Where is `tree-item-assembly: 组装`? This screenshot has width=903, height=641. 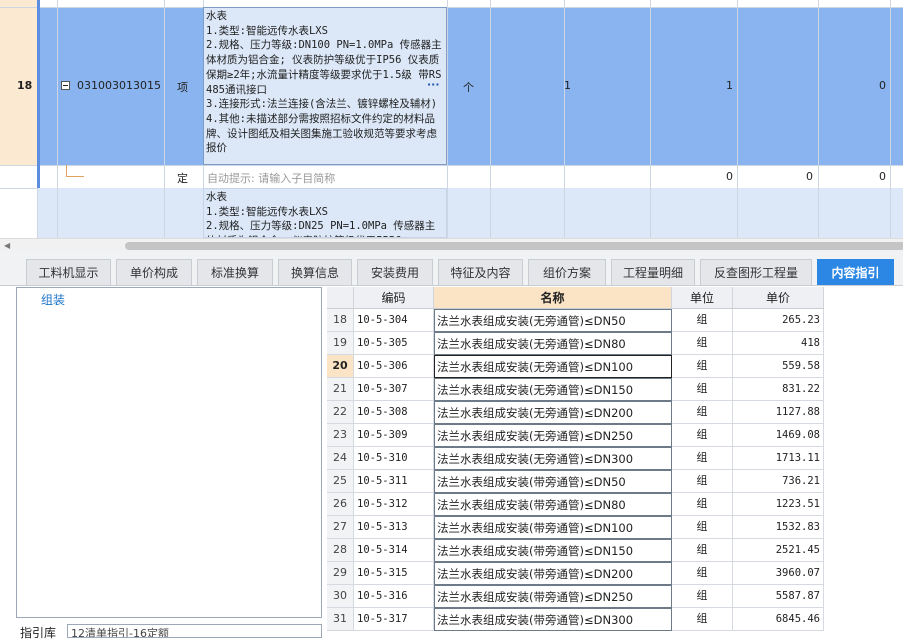 tree-item-assembly: 组装 is located at coordinates (53, 299).